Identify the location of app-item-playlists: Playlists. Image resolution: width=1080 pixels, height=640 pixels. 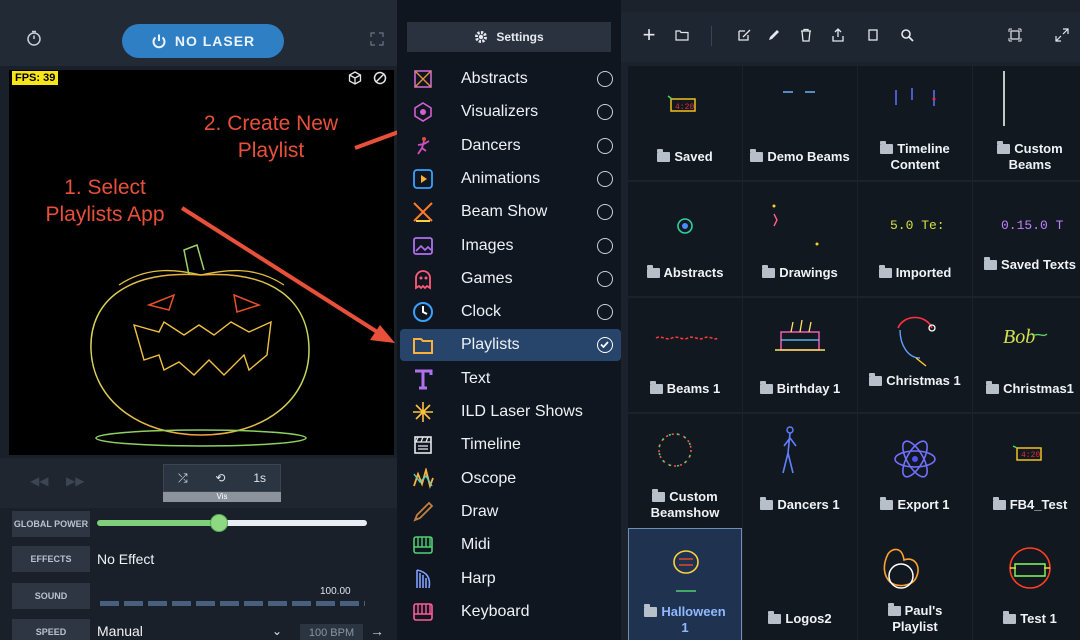
(510, 345).